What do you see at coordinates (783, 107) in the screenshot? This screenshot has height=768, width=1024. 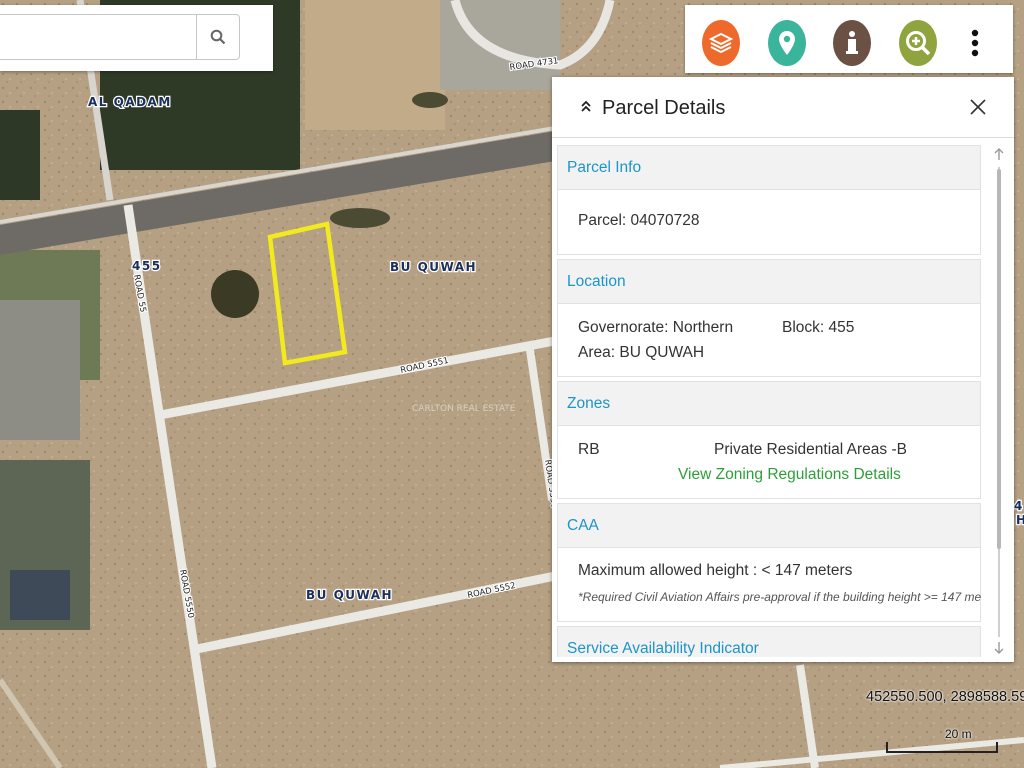 I see `panel-header: Parcel Details` at bounding box center [783, 107].